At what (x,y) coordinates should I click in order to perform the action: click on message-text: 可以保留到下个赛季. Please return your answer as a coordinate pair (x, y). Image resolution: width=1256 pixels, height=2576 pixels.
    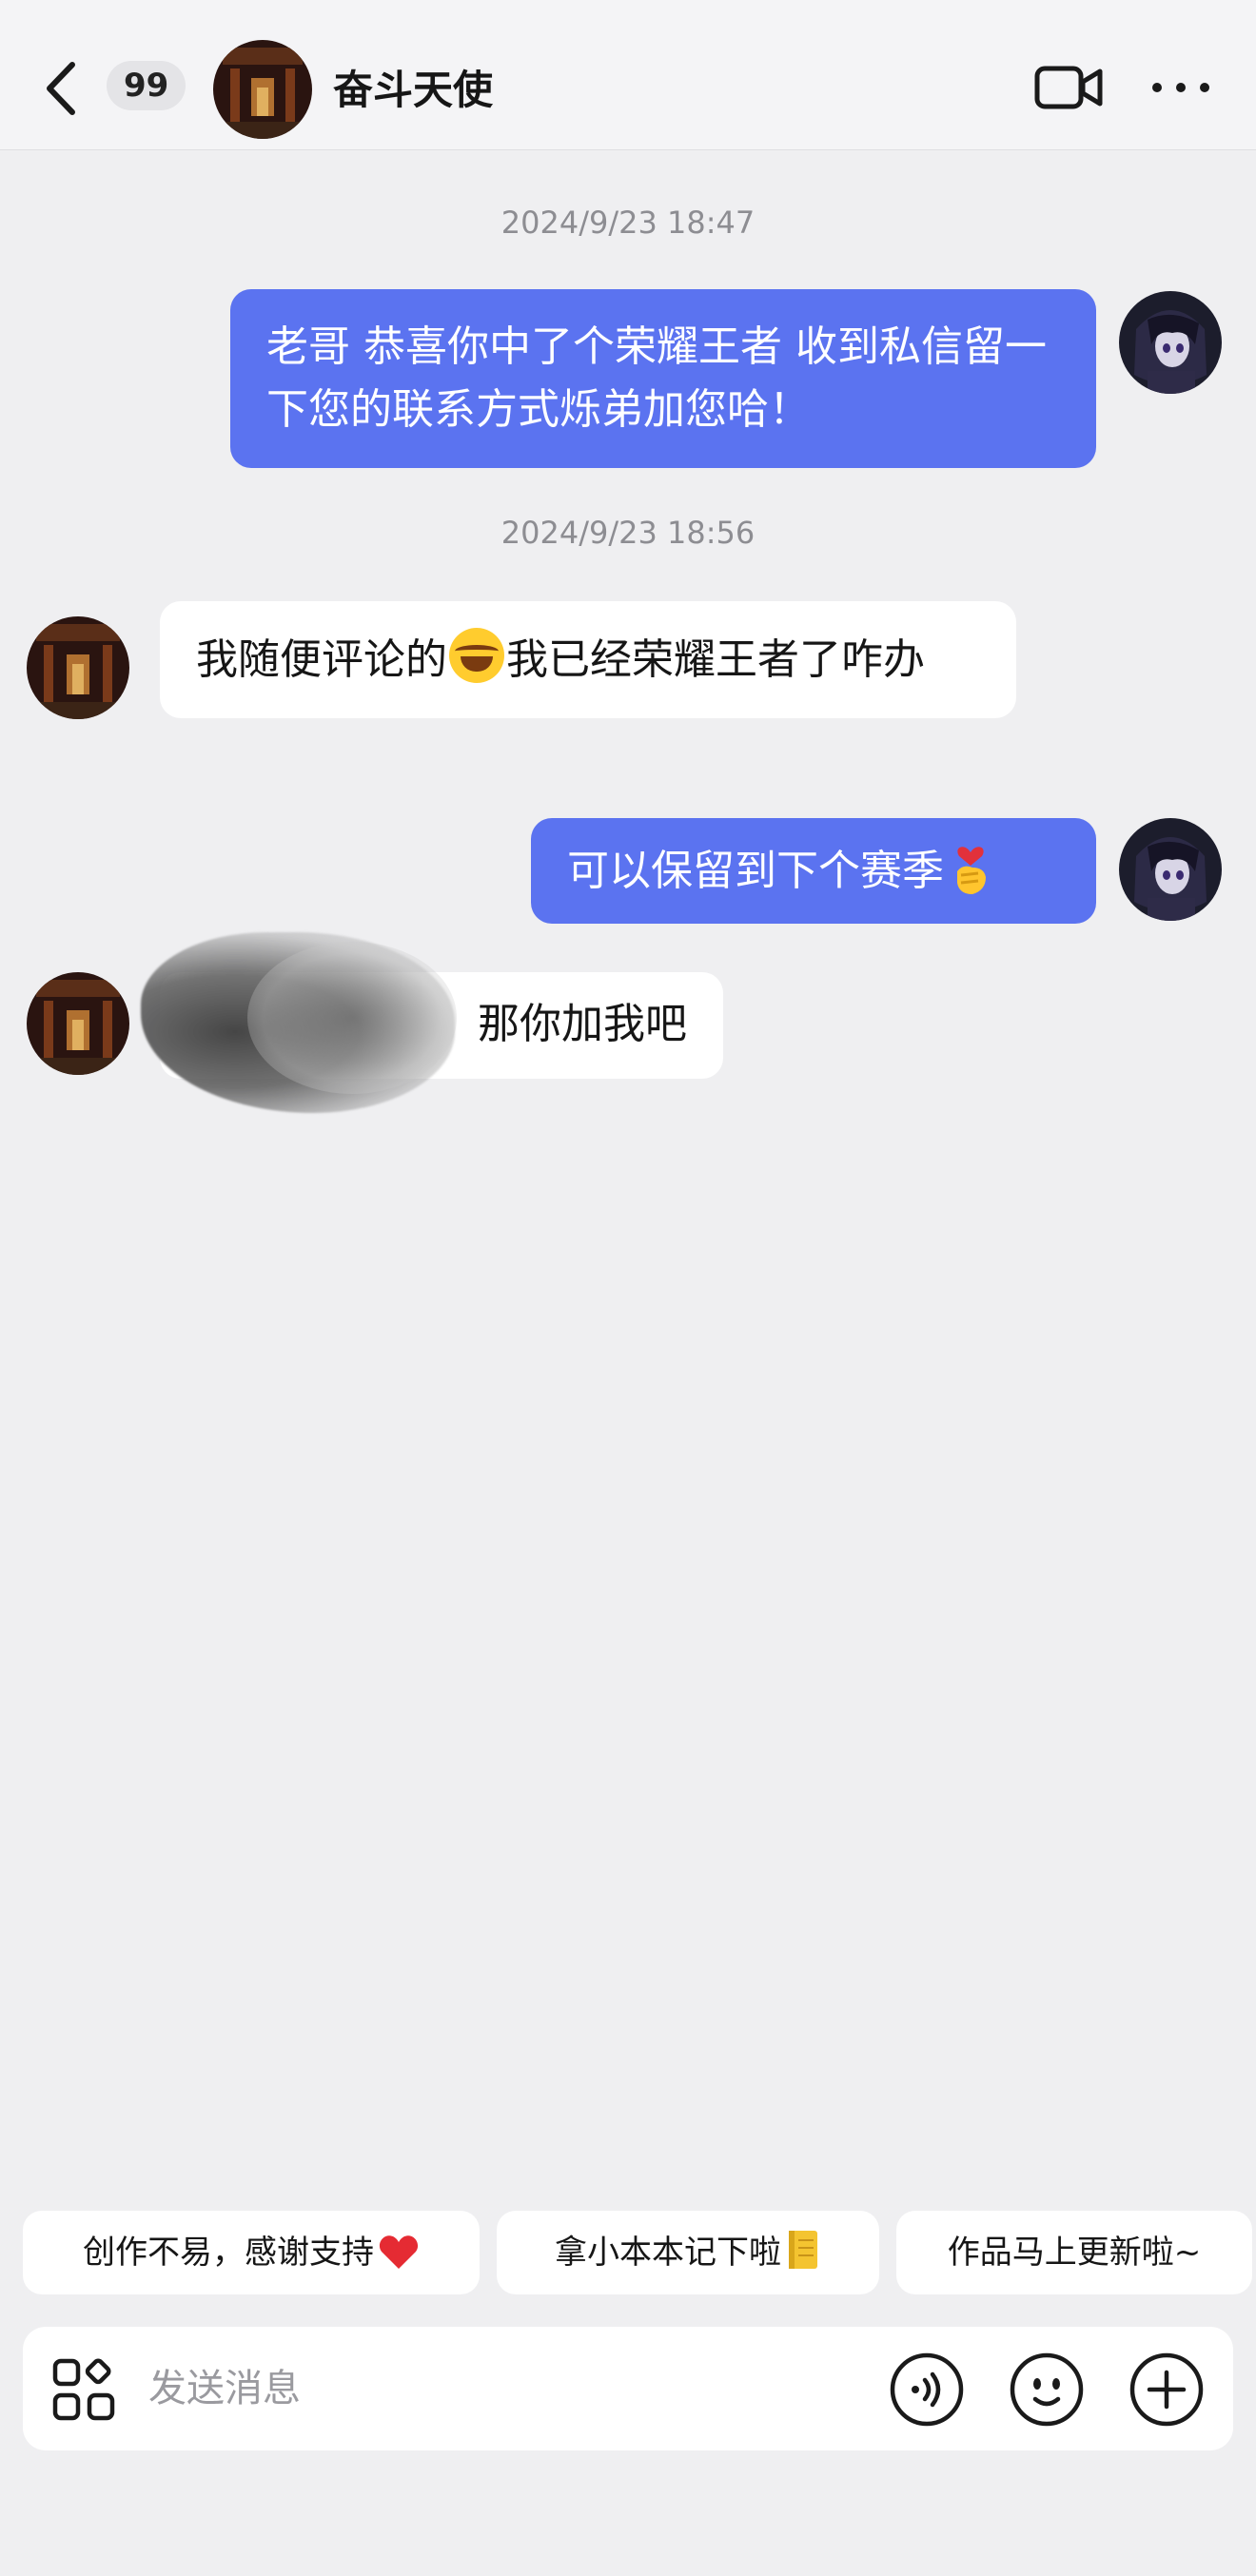
    Looking at the image, I should click on (755, 871).